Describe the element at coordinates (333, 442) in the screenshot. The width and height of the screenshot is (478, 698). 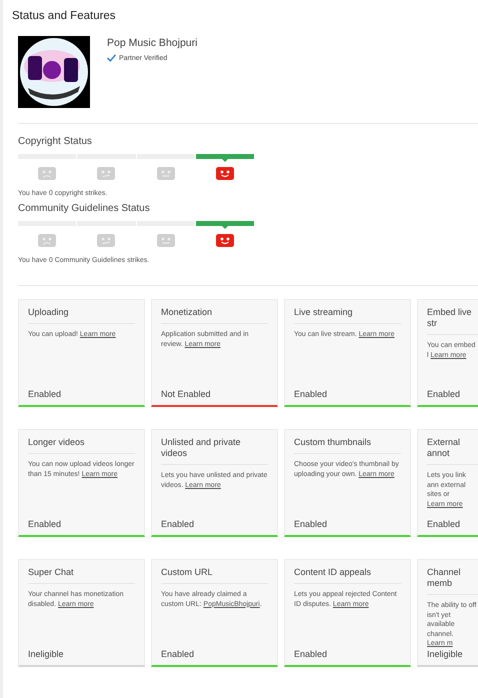
I see `card-title: Custom thumbnails` at that location.